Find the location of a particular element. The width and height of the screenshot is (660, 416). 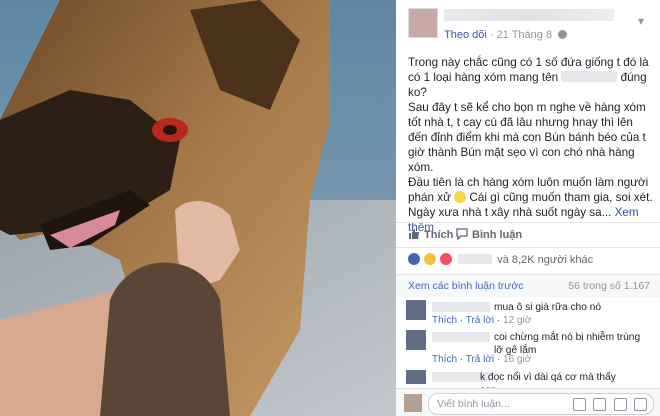

comment-time: 12 giờ is located at coordinates (517, 320).